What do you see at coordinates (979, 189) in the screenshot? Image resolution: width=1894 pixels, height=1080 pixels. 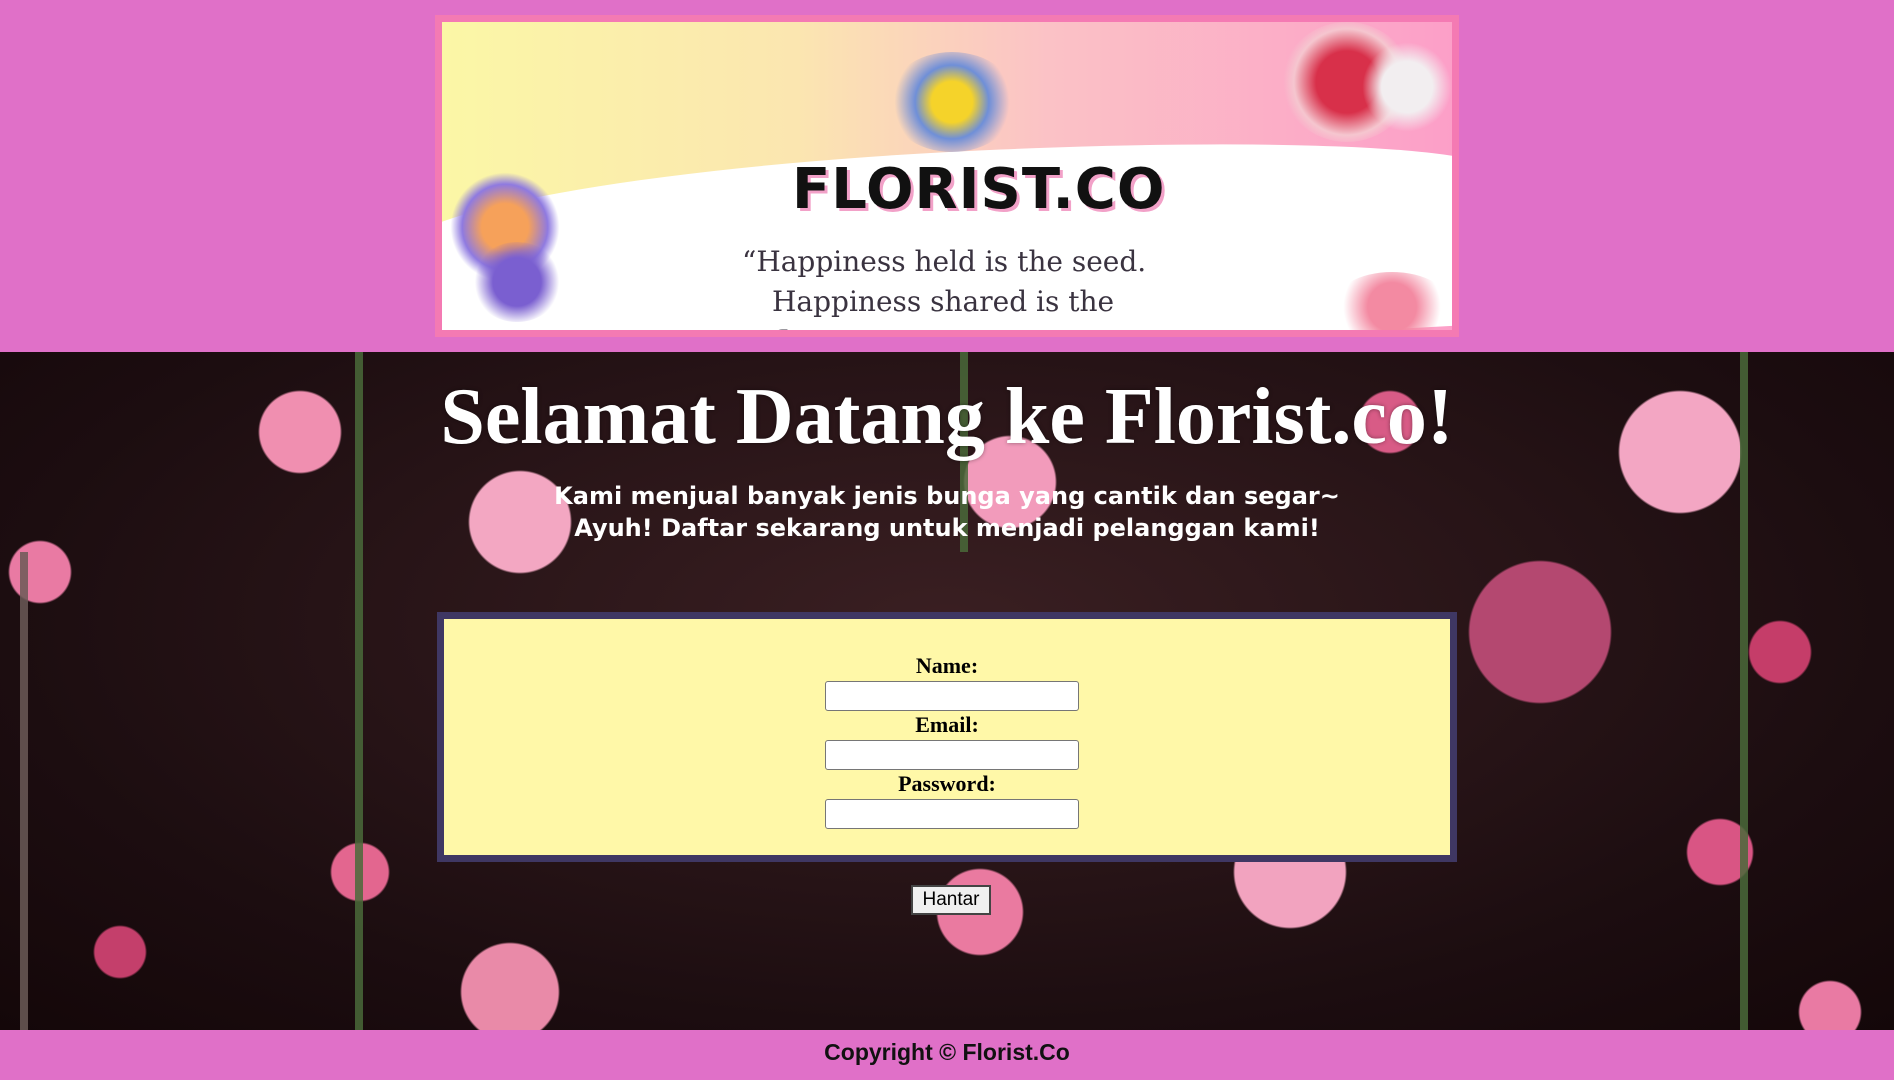 I see `banner-logo: FLORIST.CO` at bounding box center [979, 189].